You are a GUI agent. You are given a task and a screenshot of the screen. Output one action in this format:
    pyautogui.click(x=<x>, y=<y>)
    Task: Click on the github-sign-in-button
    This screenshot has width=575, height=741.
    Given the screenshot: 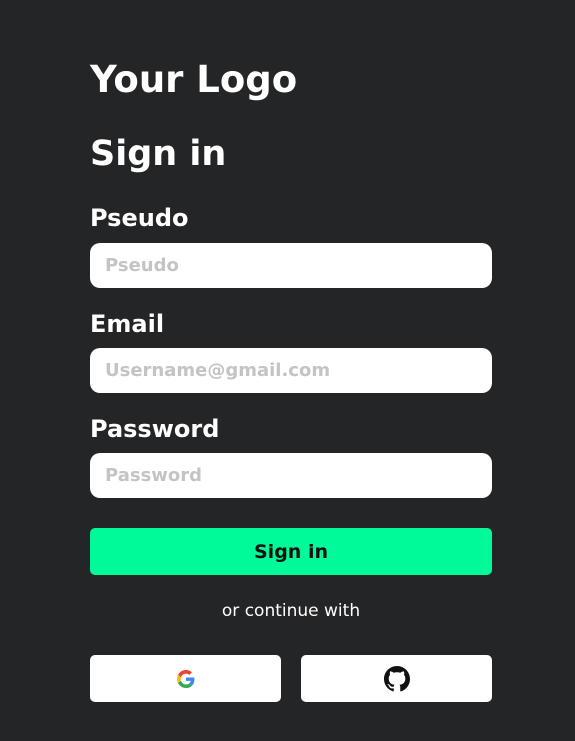 What is the action you would take?
    pyautogui.click(x=396, y=678)
    